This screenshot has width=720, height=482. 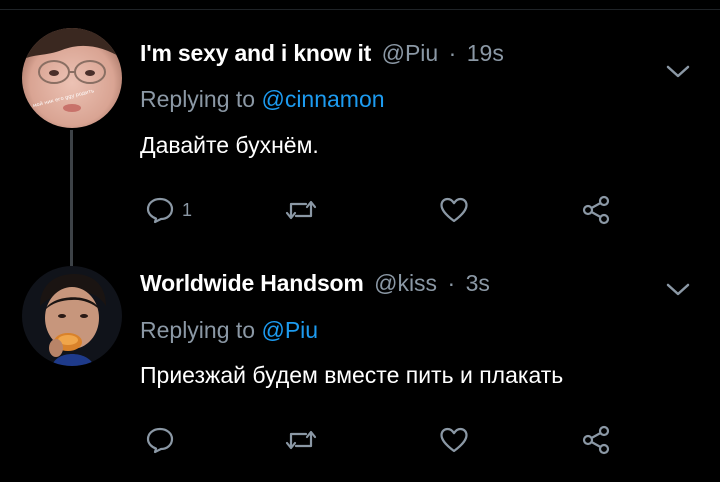 What do you see at coordinates (352, 375) in the screenshot?
I see `tweet-text: Приезжай будем вместе пить и плакать` at bounding box center [352, 375].